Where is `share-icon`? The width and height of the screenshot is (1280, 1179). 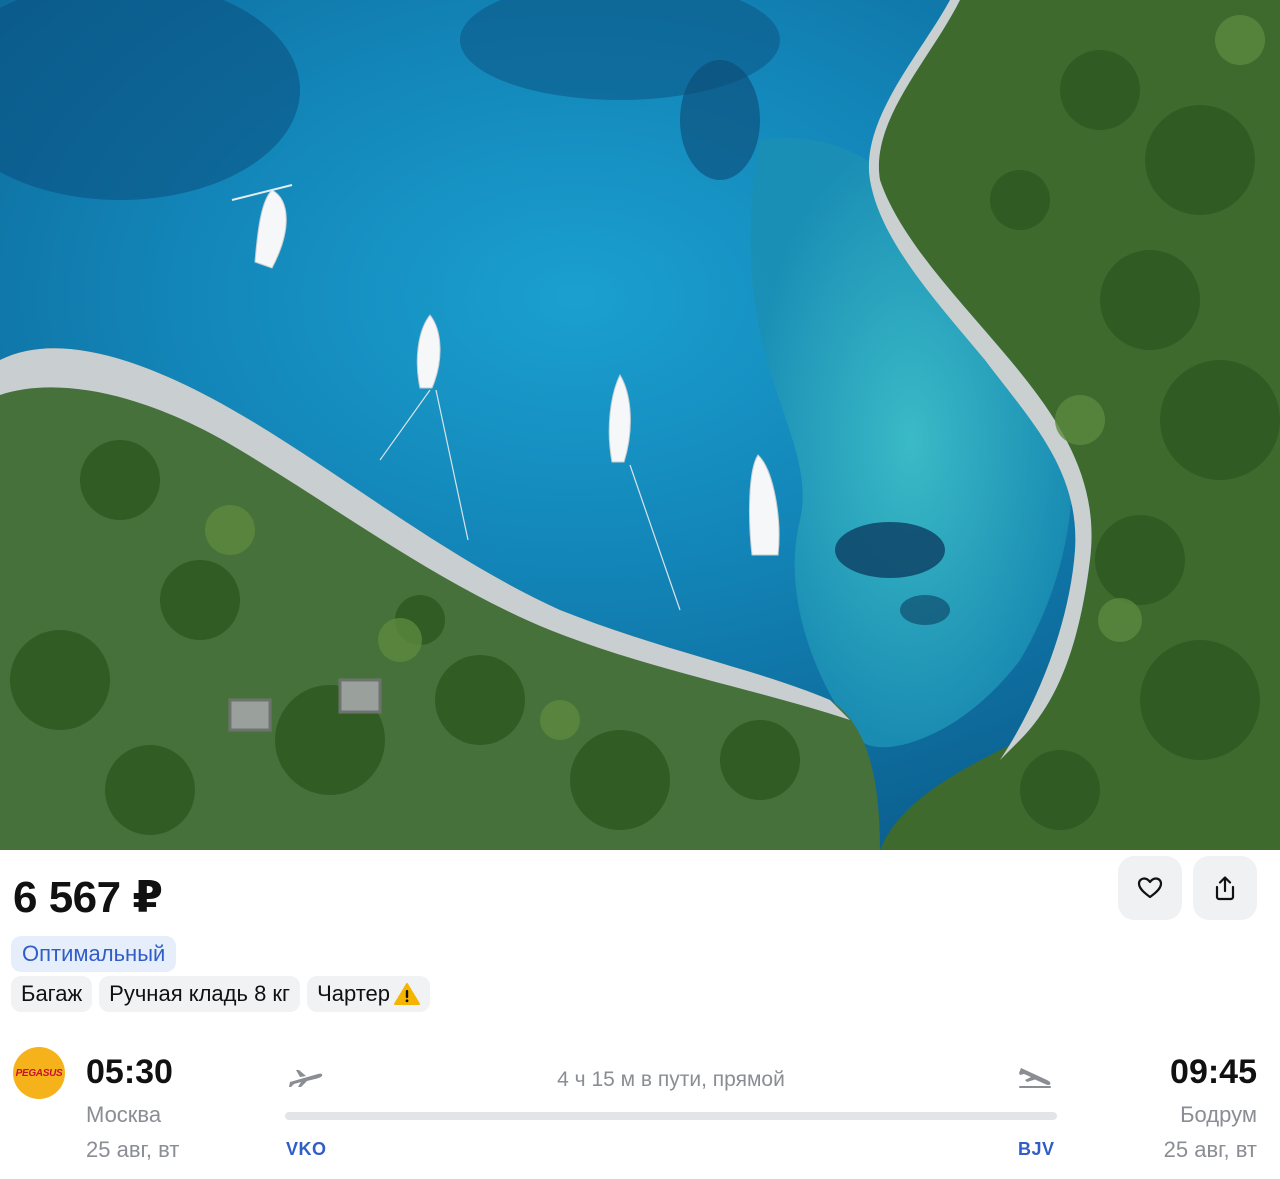
share-icon is located at coordinates (1225, 888).